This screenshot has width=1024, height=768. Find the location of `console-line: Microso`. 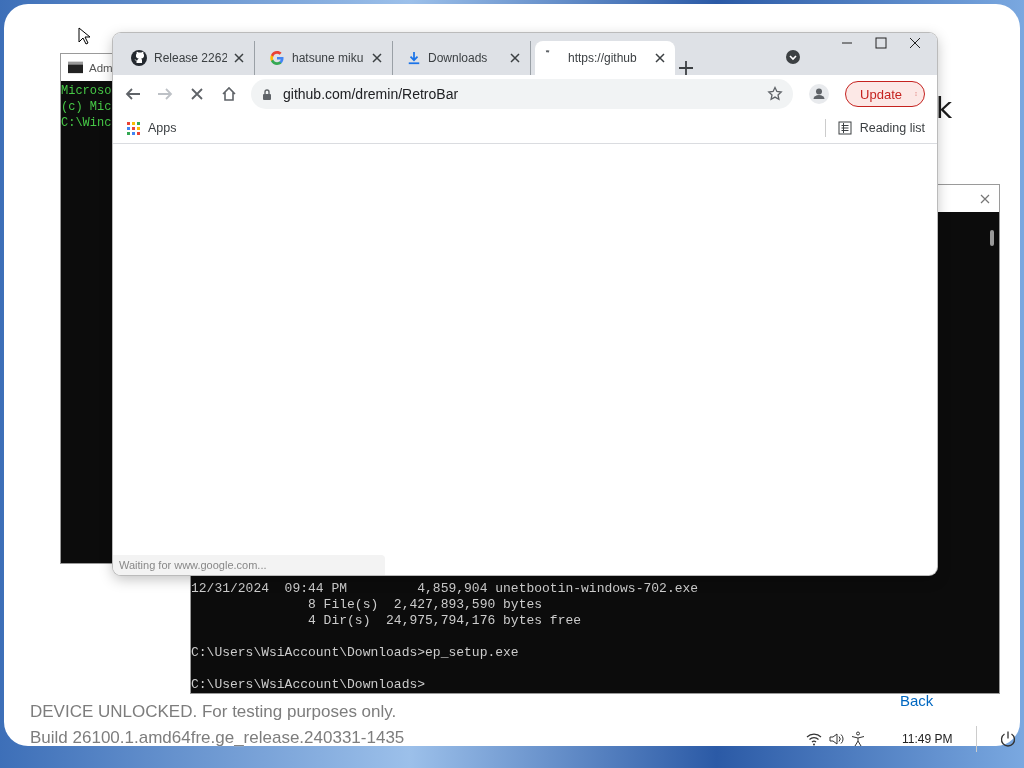

console-line: Microso is located at coordinates (87, 91).